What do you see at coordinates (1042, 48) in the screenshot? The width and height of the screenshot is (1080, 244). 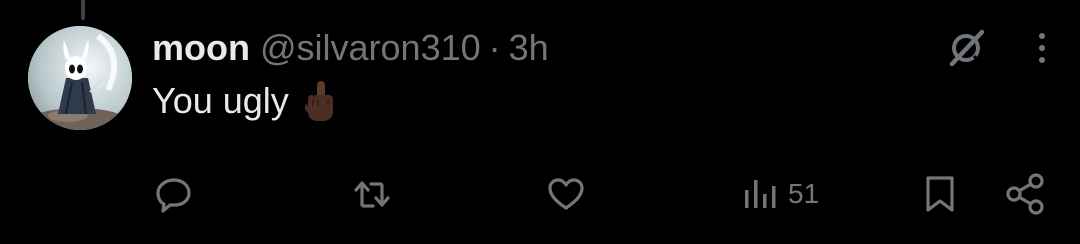 I see `more-vertical-icon` at bounding box center [1042, 48].